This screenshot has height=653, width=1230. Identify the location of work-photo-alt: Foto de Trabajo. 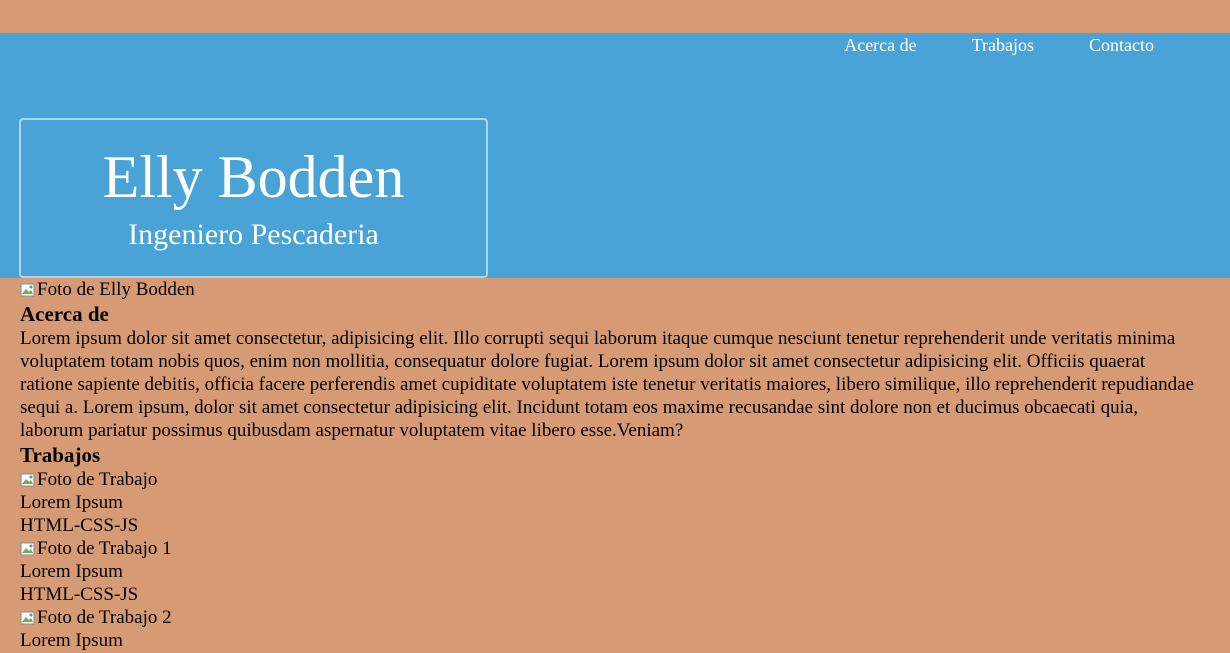
(97, 479).